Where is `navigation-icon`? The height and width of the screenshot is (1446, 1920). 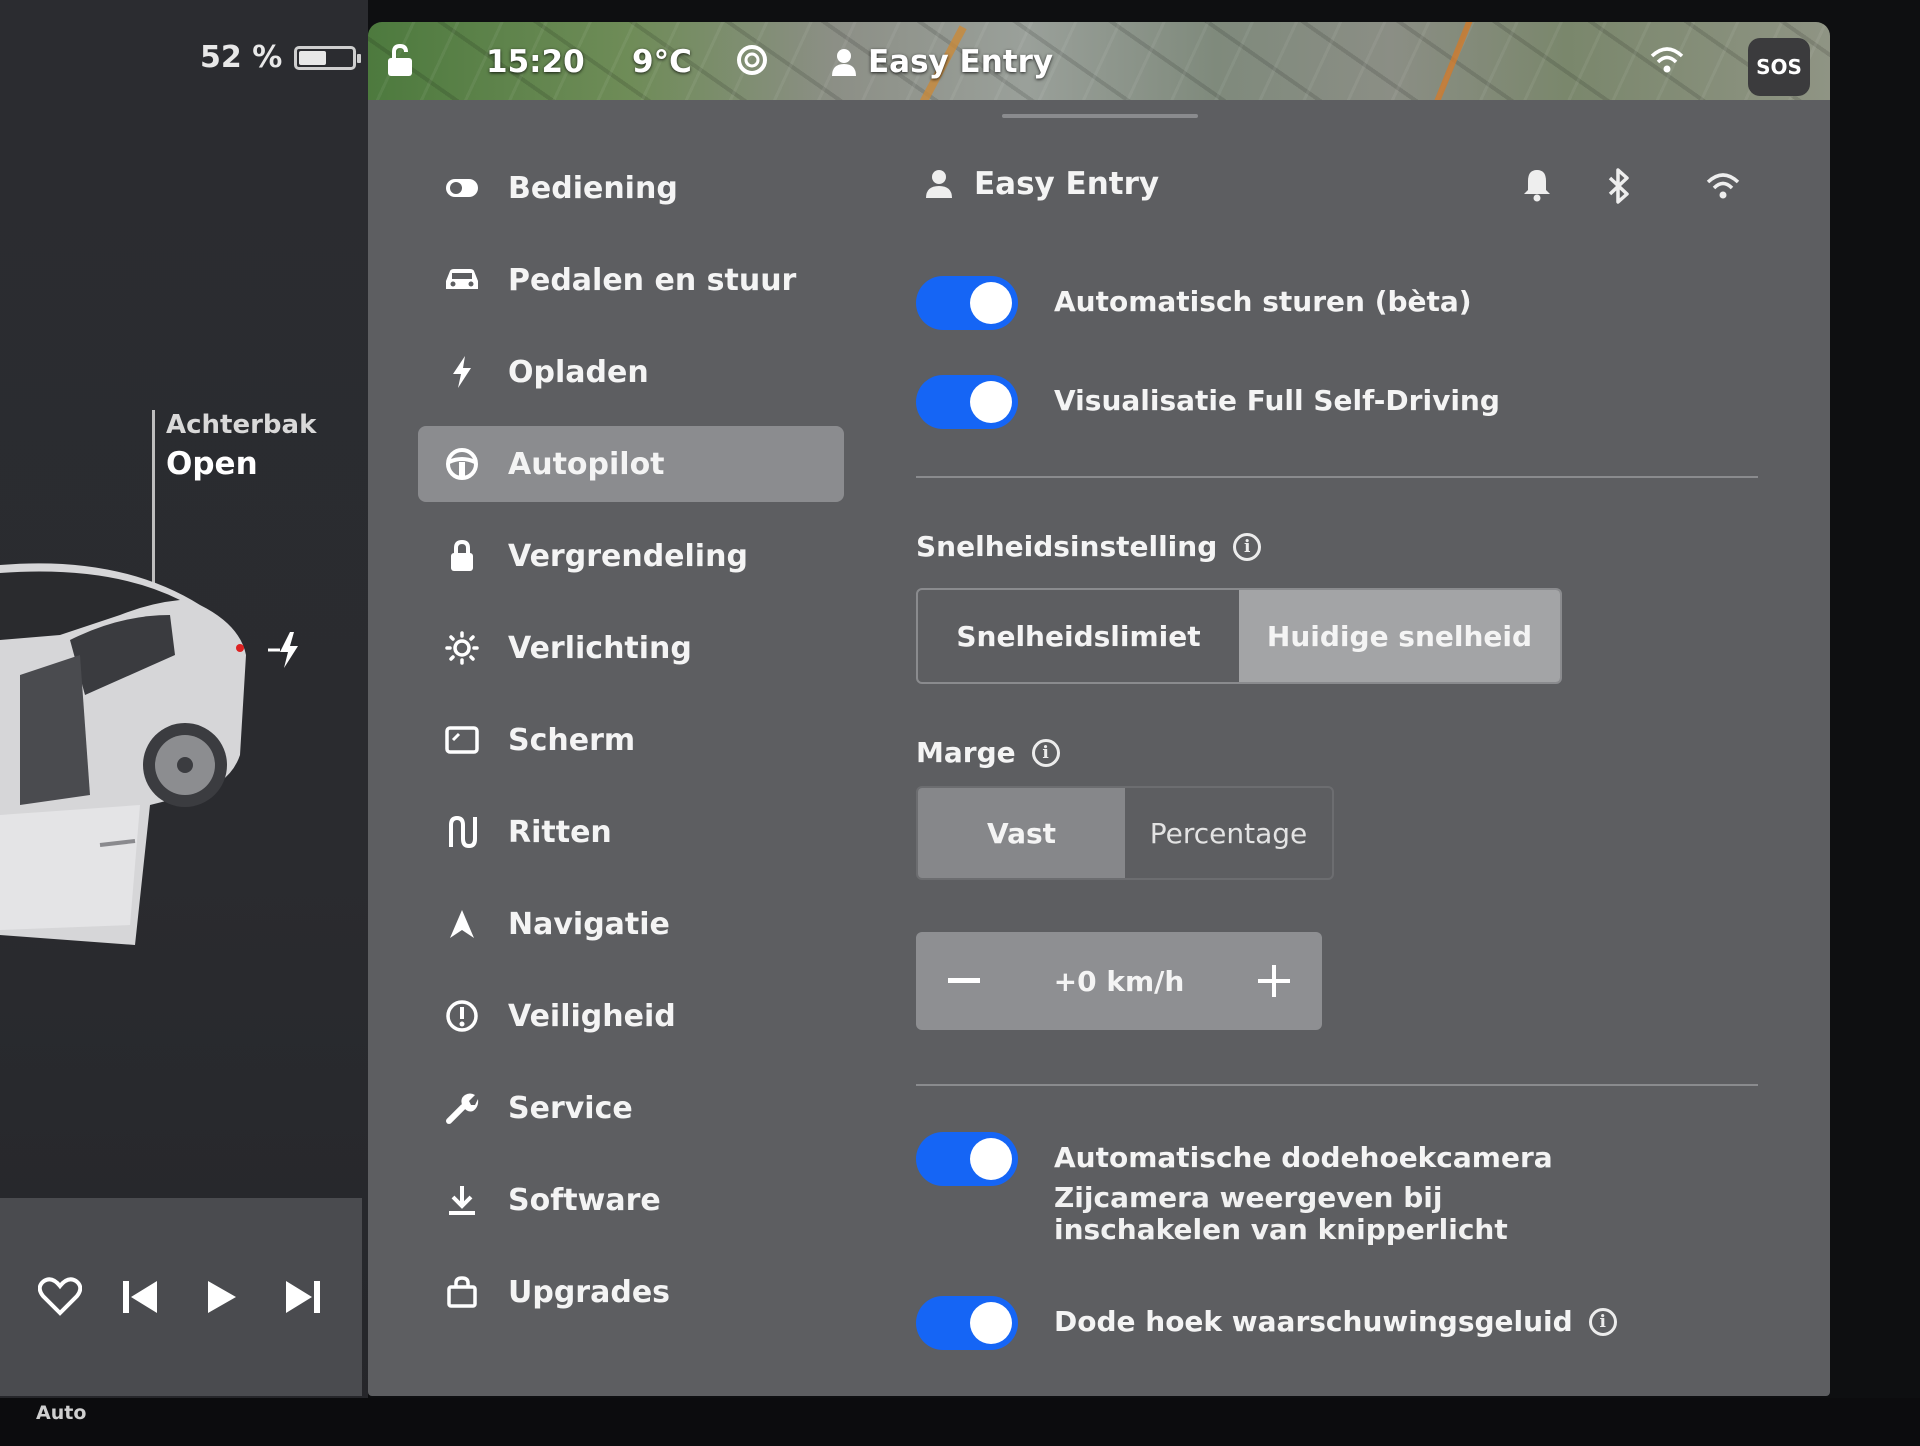
navigation-icon is located at coordinates (462, 924).